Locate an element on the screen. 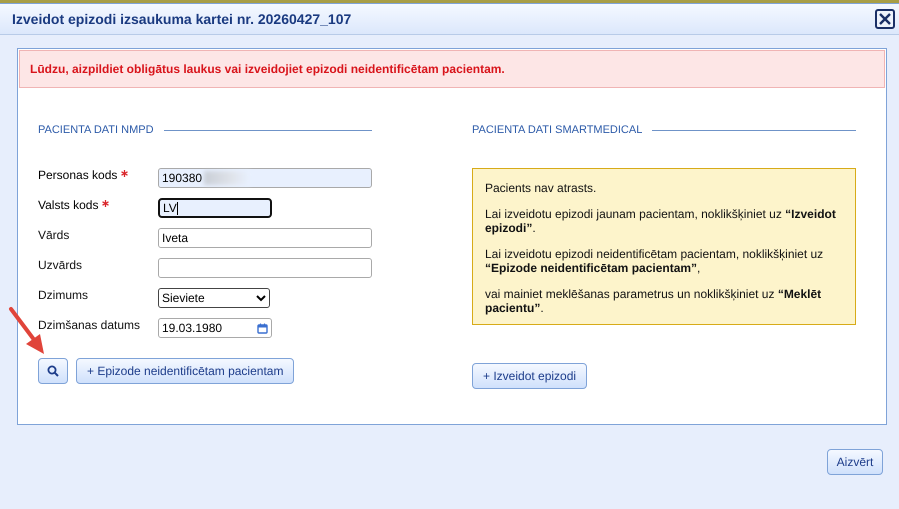 This screenshot has width=899, height=509. close-dialog-button: Aizvērt is located at coordinates (855, 462).